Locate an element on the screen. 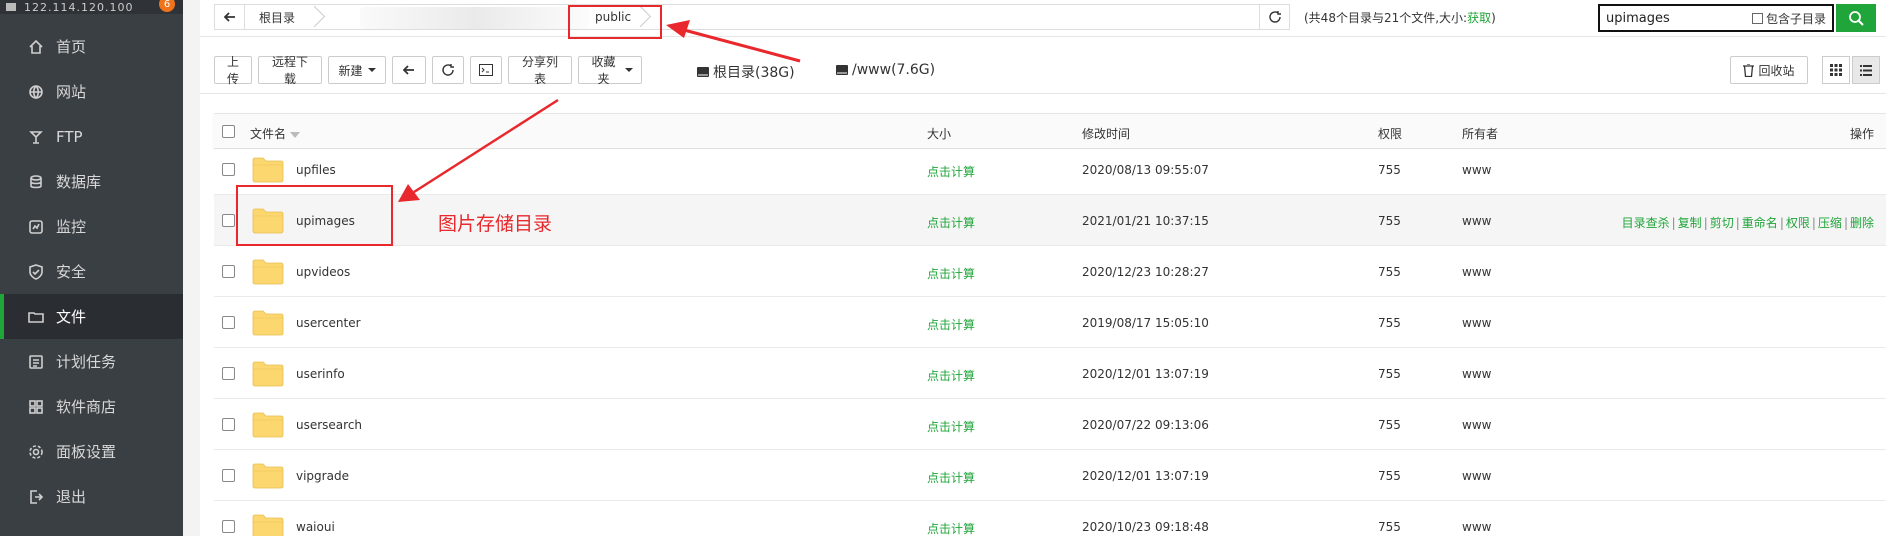 This screenshot has width=1886, height=536. sidebar-item-ftp: FTP is located at coordinates (91, 136).